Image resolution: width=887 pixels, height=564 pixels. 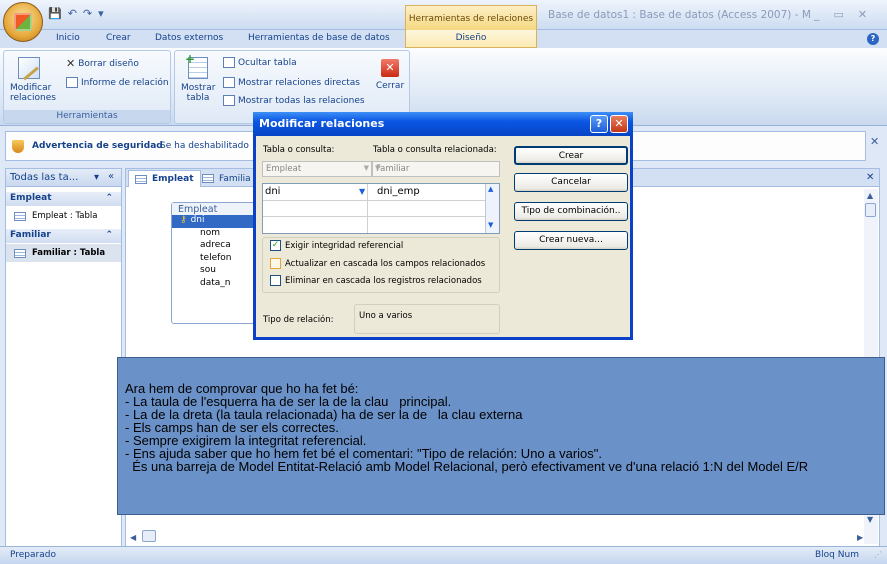 I want to click on nav-header: Todas las ta... ▾ «, so click(x=63, y=178).